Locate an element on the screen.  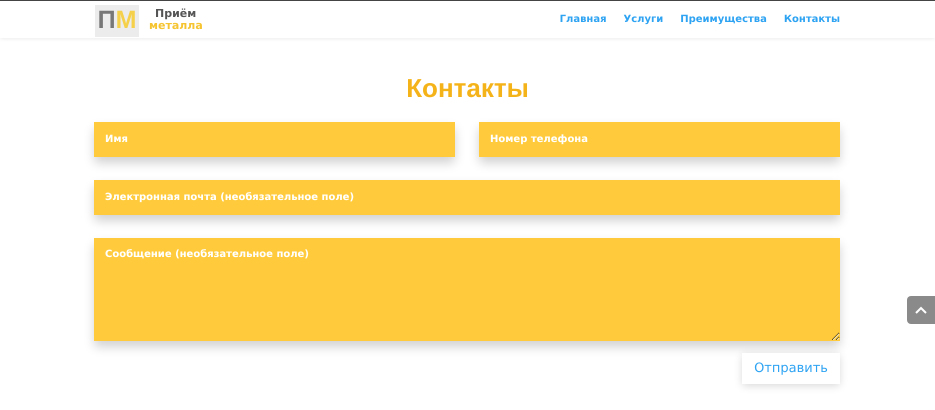
scroll-top-button is located at coordinates (921, 310).